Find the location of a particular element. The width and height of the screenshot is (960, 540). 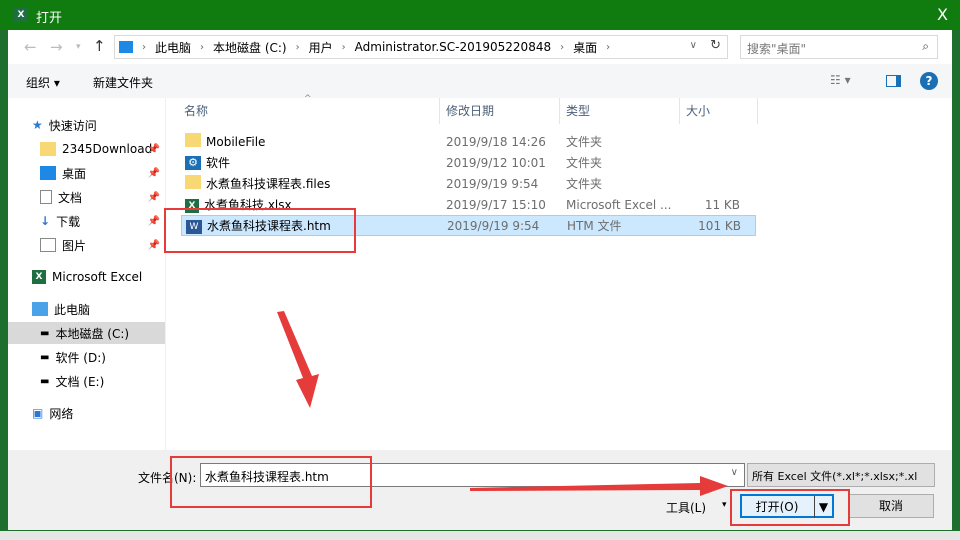

annotation-arrow-right is located at coordinates (599, 486).